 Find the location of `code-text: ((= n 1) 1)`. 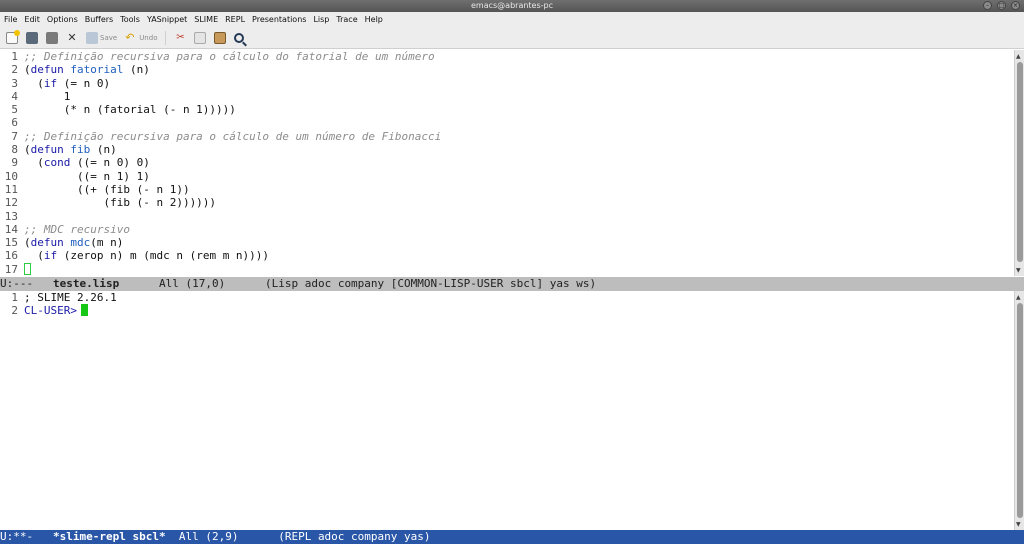

code-text: ((= n 1) 1) is located at coordinates (87, 176).